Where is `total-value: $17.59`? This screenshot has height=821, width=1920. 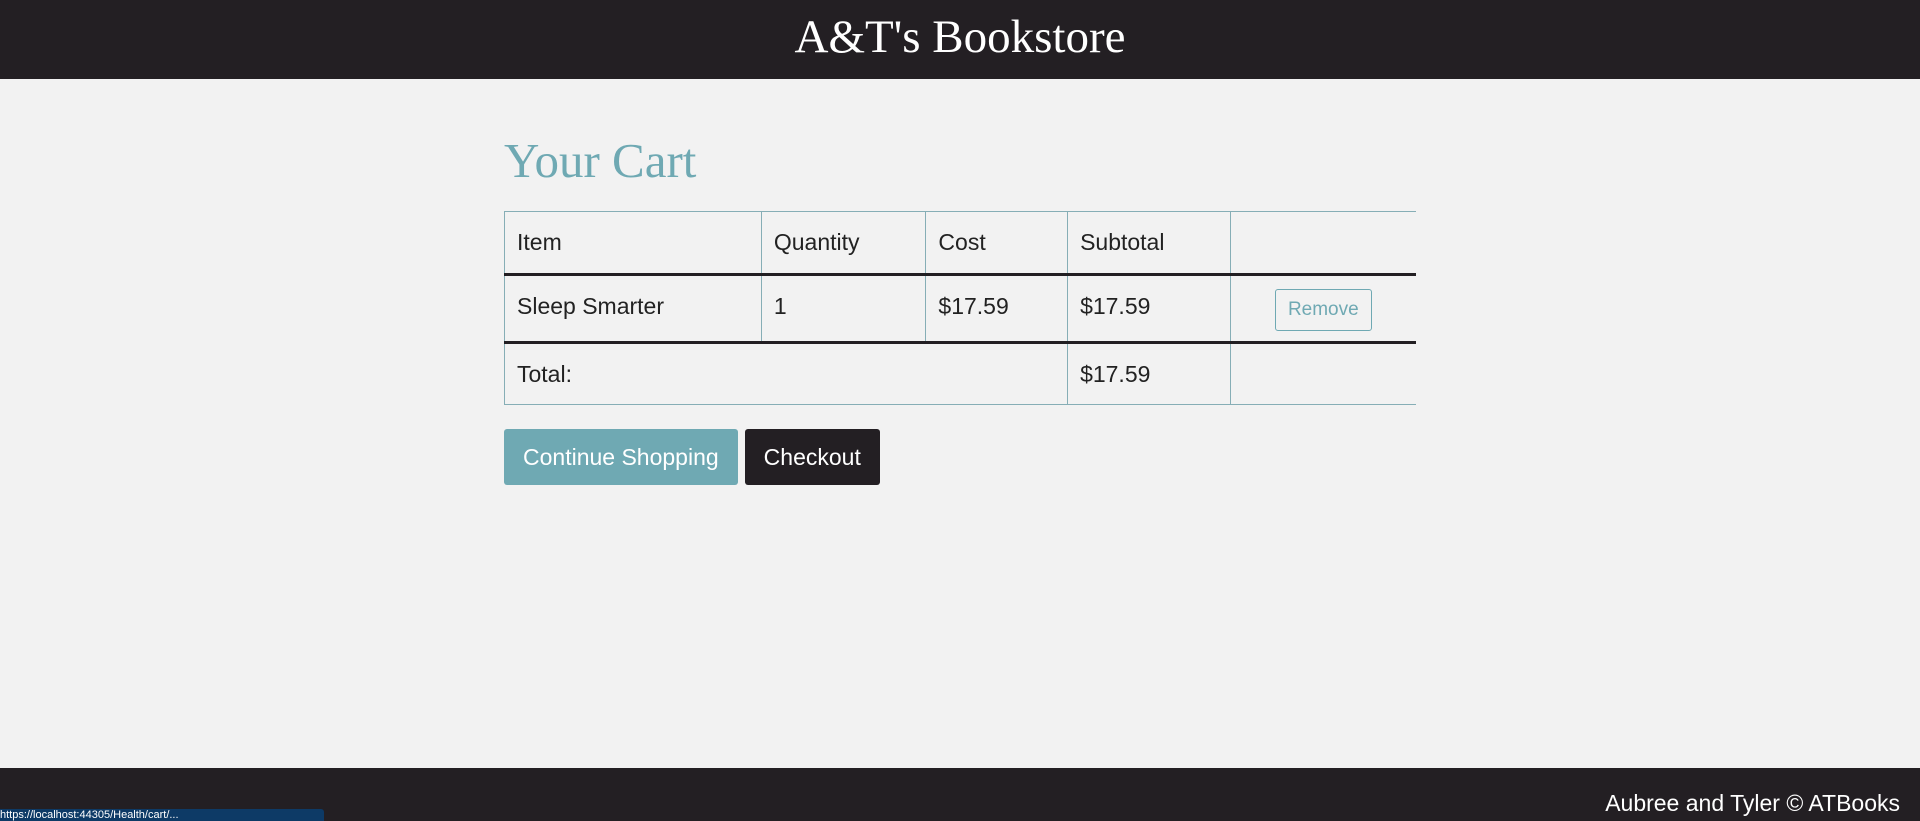 total-value: $17.59 is located at coordinates (1149, 373).